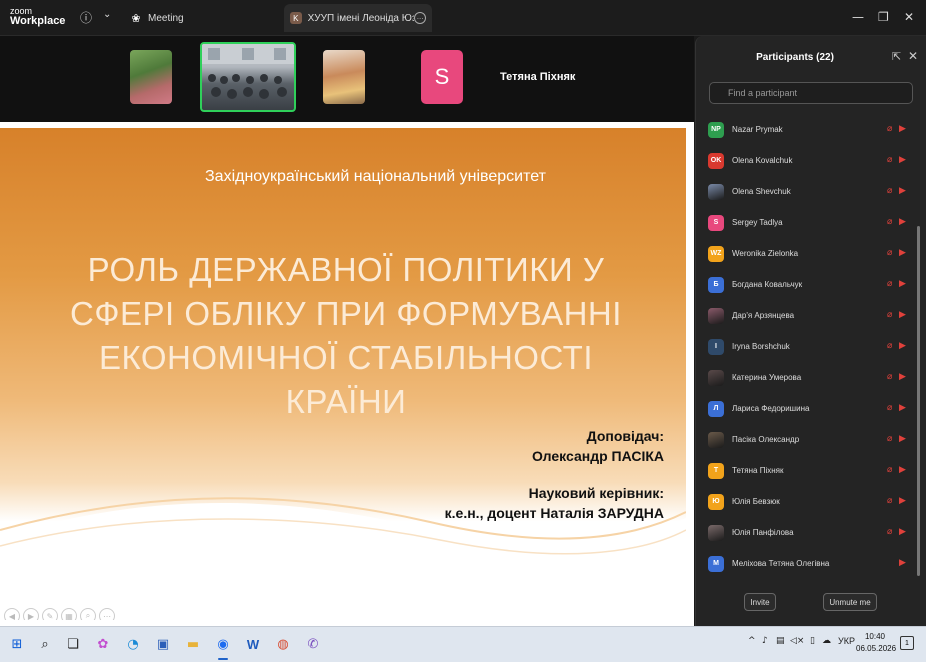  Describe the element at coordinates (807, 408) in the screenshot. I see `participant-row: Л Лариса Федоришина ⌀ ▶` at that location.